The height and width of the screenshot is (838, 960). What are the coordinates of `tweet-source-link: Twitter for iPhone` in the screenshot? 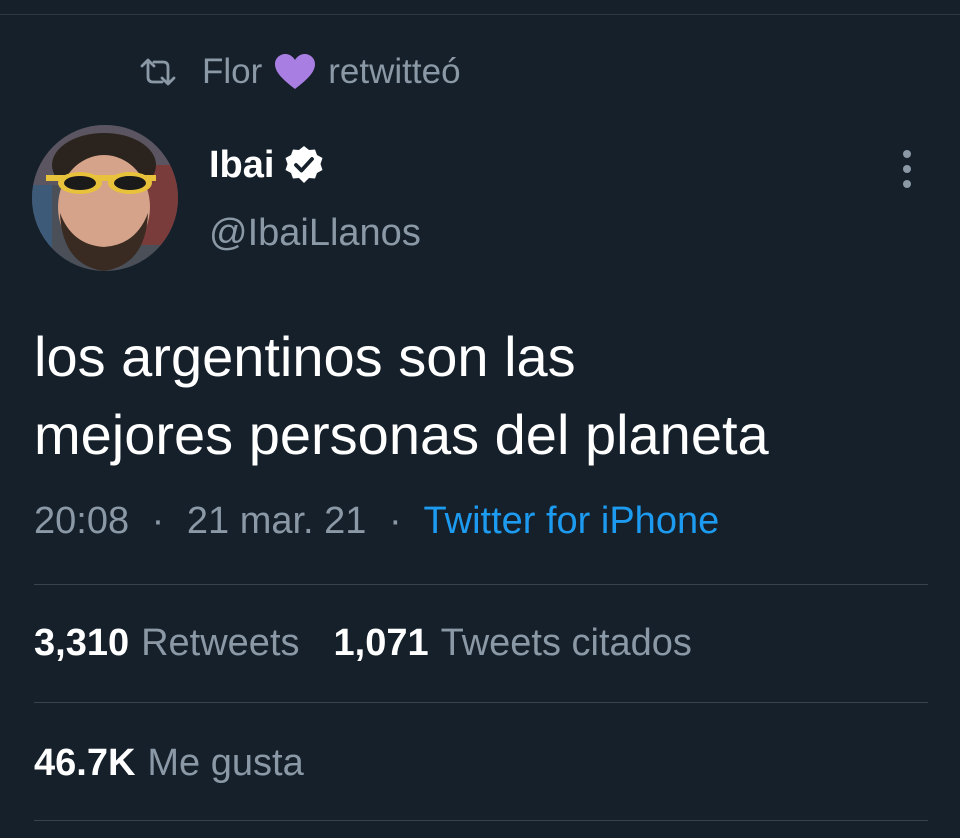 It's located at (572, 521).